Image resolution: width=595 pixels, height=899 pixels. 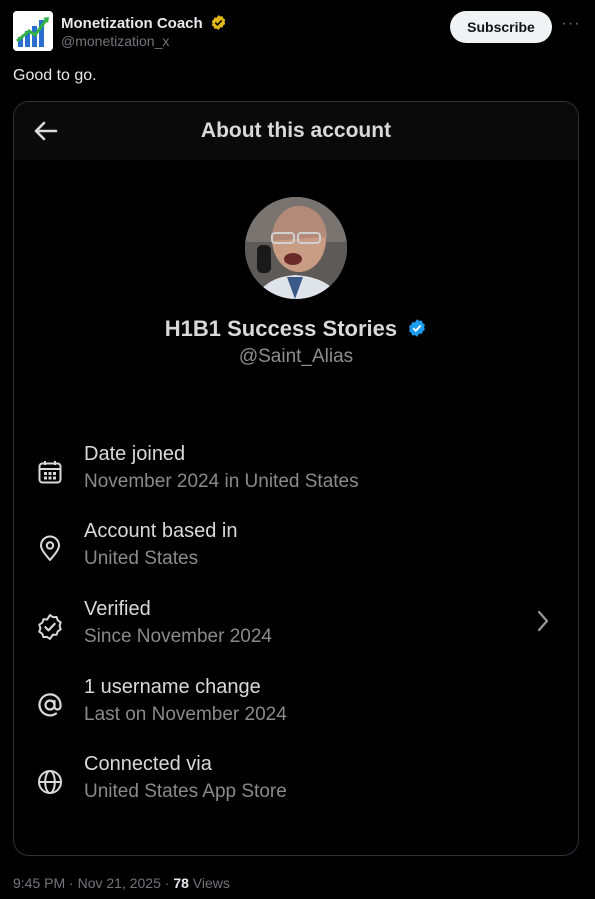 I want to click on subscribe-button: Subscribe, so click(x=501, y=27).